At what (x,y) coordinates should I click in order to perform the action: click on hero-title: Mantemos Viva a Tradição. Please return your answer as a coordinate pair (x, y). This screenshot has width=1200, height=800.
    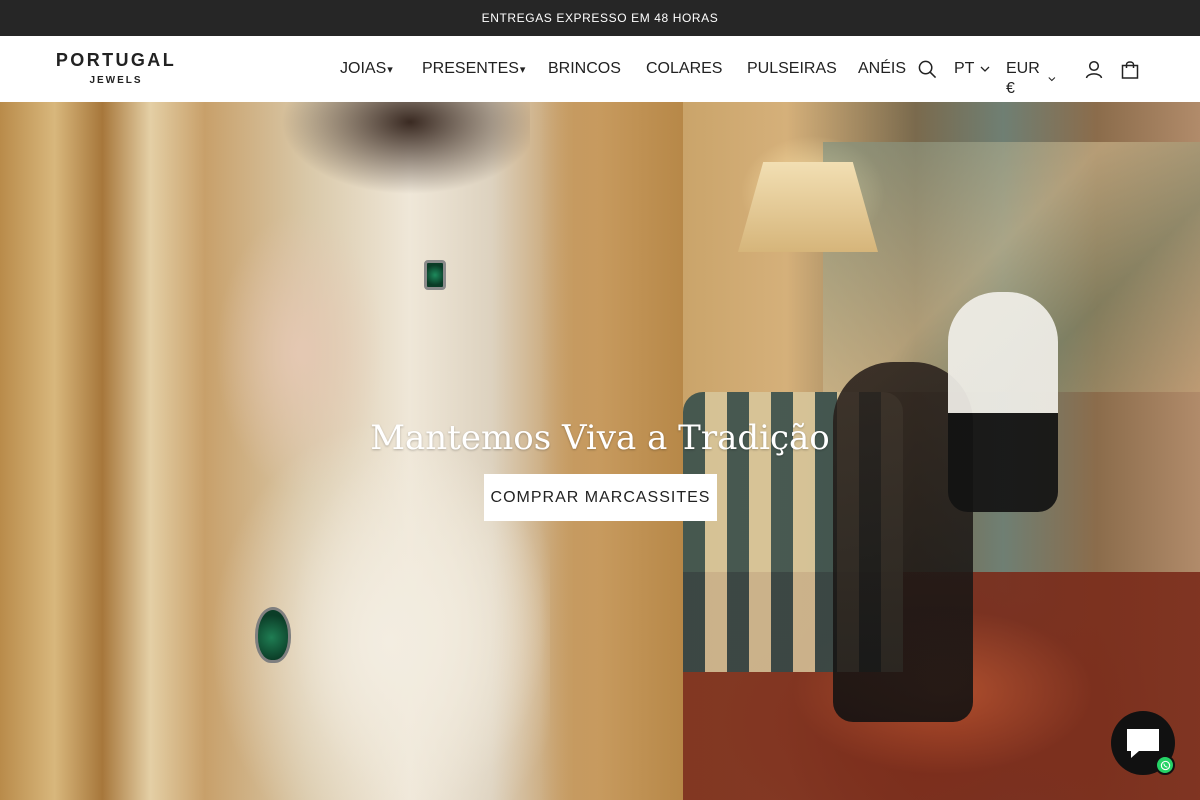
    Looking at the image, I should click on (600, 438).